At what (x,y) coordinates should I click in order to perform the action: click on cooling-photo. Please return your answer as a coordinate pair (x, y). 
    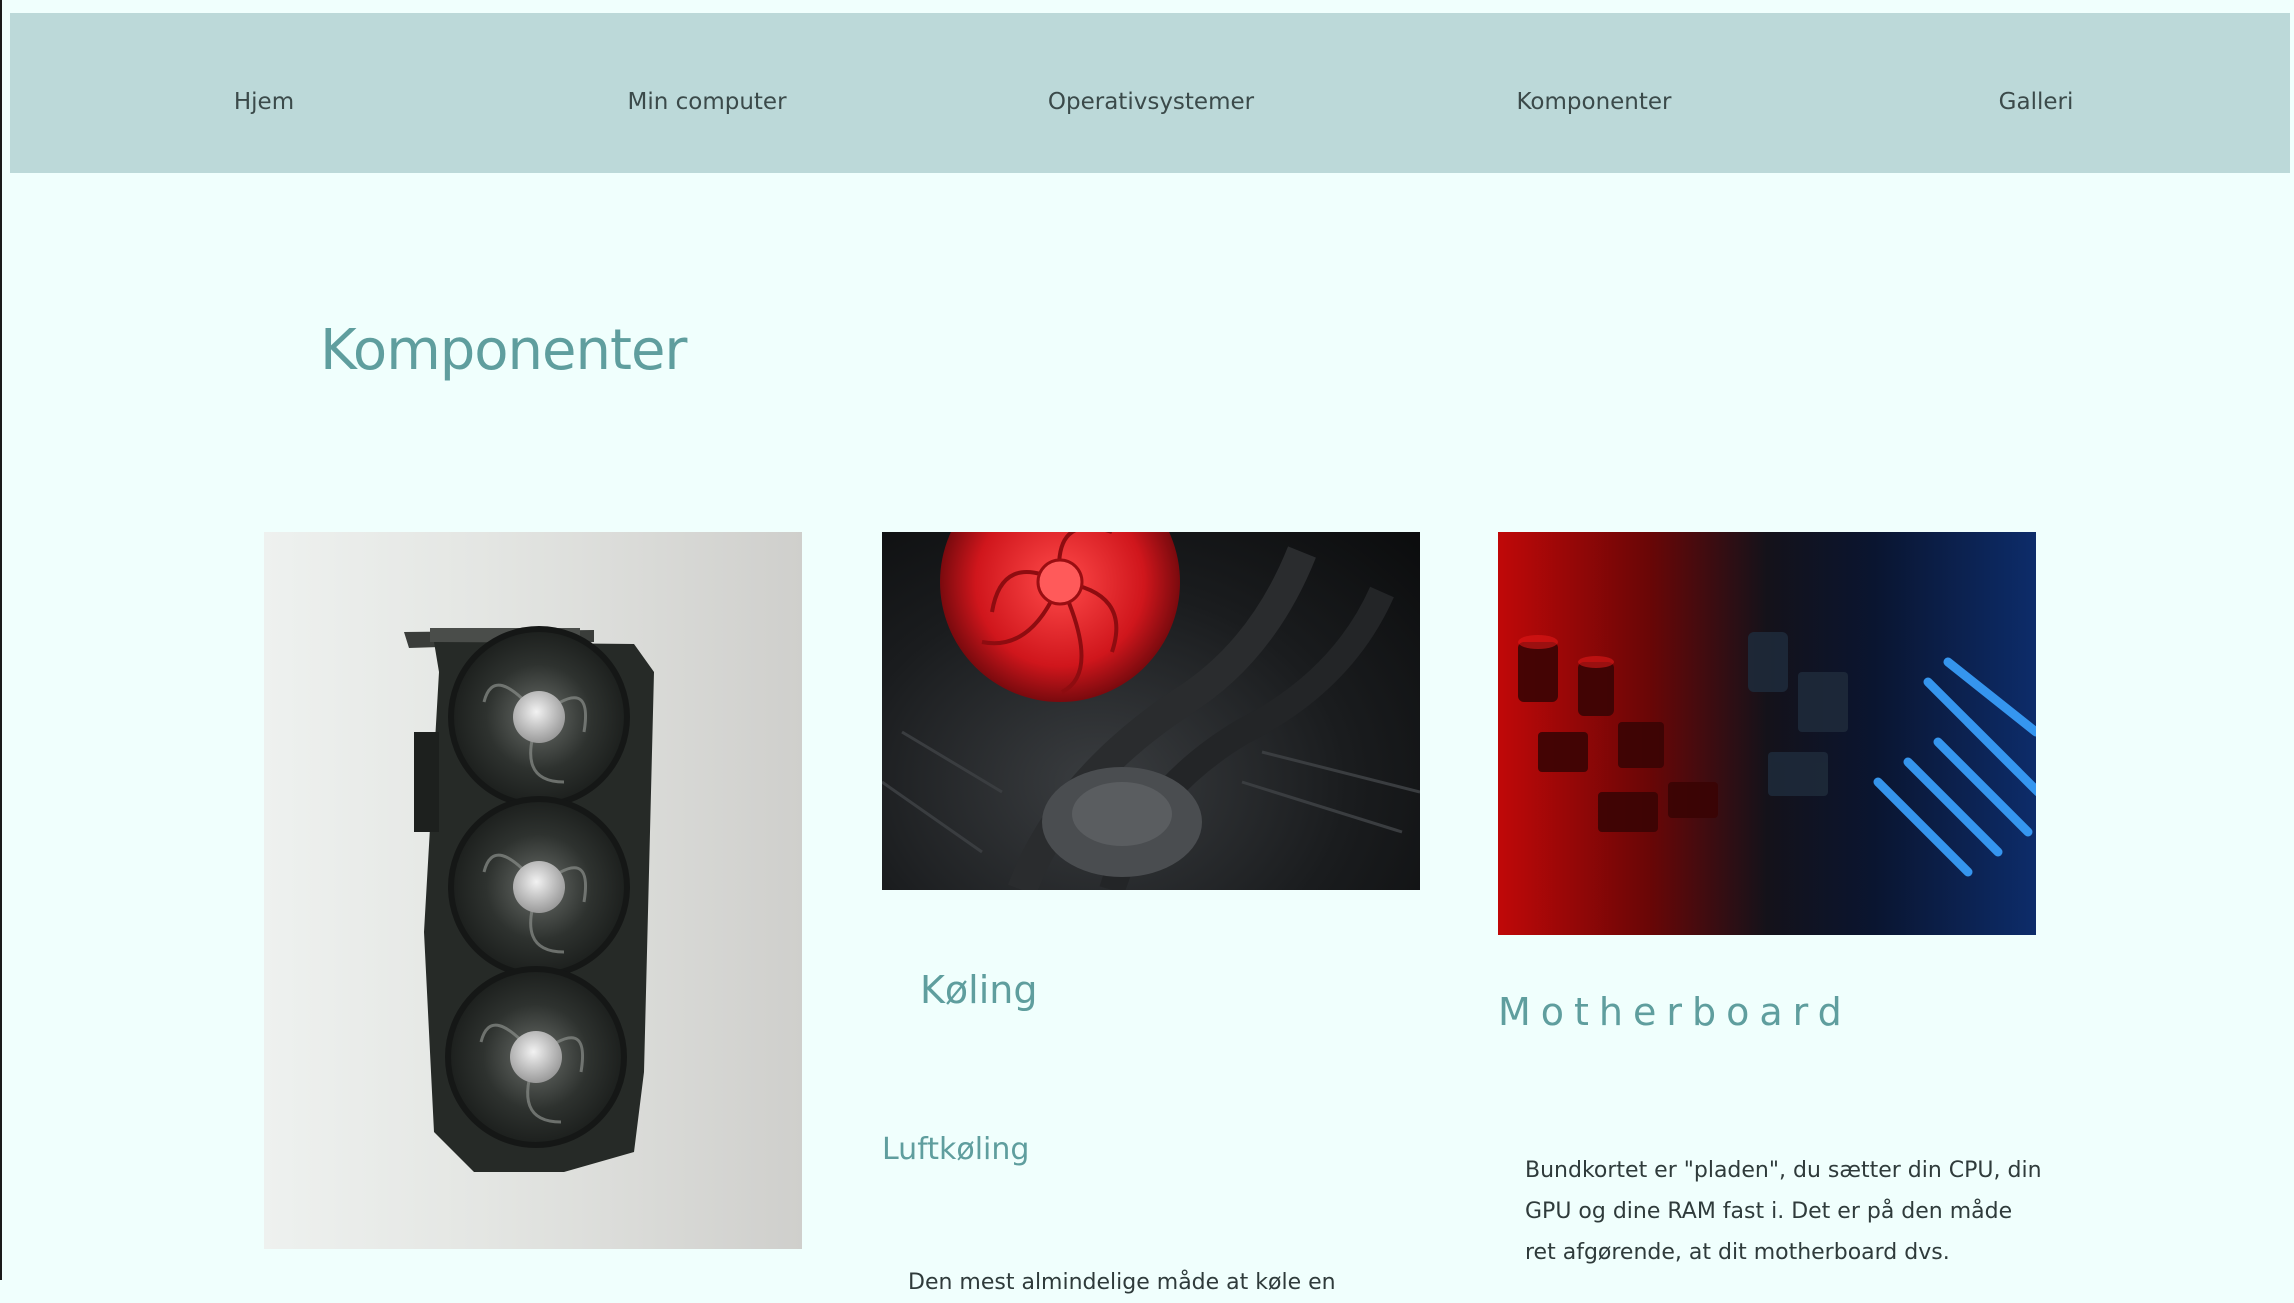
    Looking at the image, I should click on (1151, 711).